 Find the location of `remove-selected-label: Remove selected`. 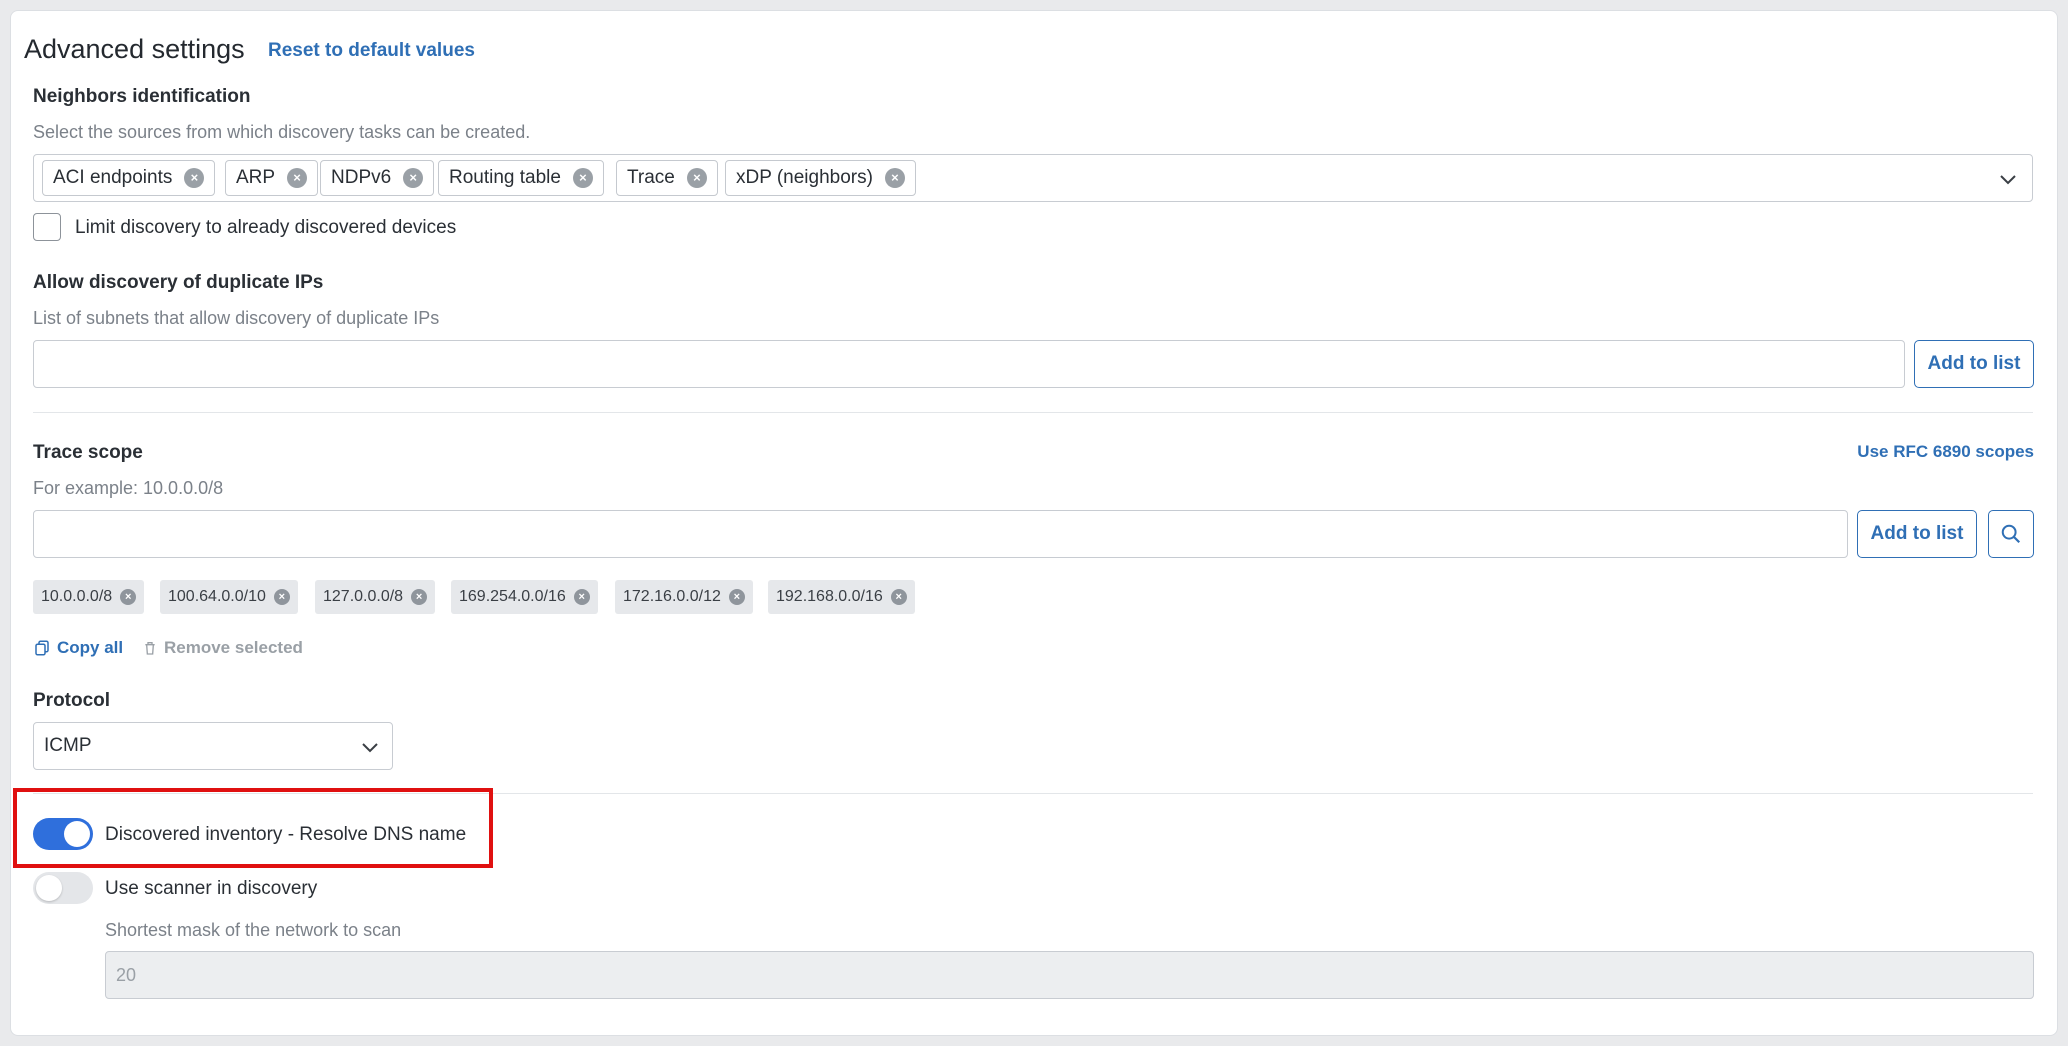

remove-selected-label: Remove selected is located at coordinates (233, 647).